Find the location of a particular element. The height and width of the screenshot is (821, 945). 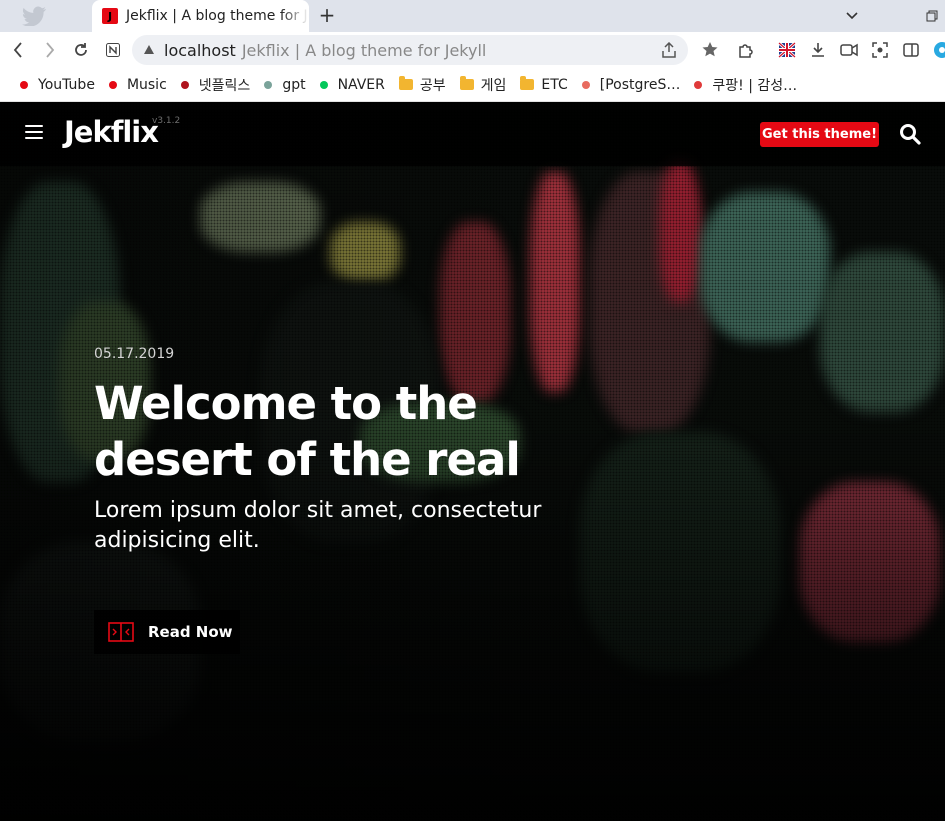

sidebar-toggle-icon is located at coordinates (911, 50).